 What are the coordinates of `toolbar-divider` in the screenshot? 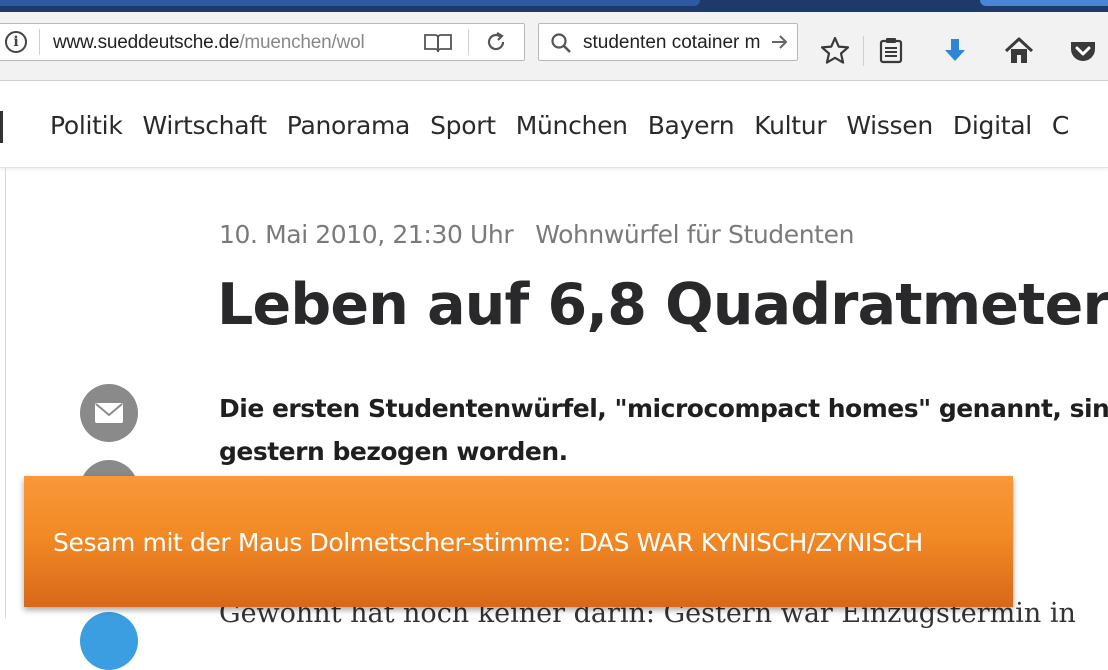 It's located at (863, 51).